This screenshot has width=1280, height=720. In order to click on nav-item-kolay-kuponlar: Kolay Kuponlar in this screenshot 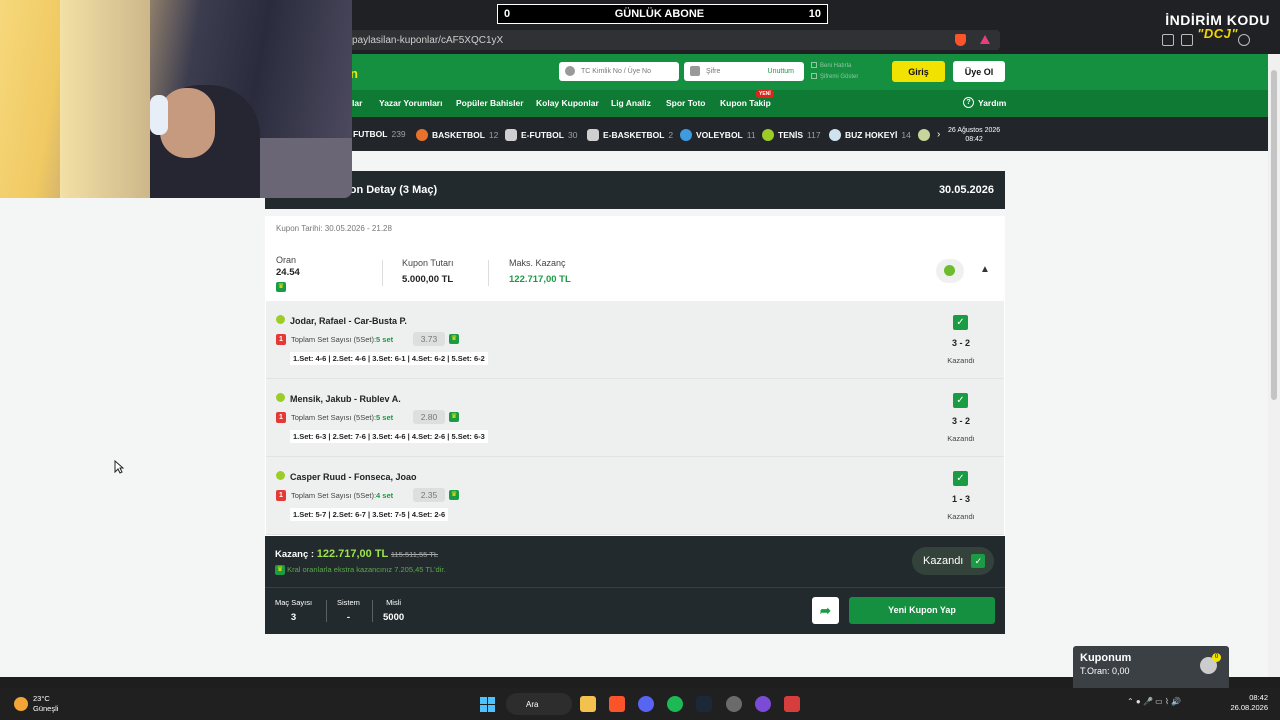, I will do `click(567, 103)`.